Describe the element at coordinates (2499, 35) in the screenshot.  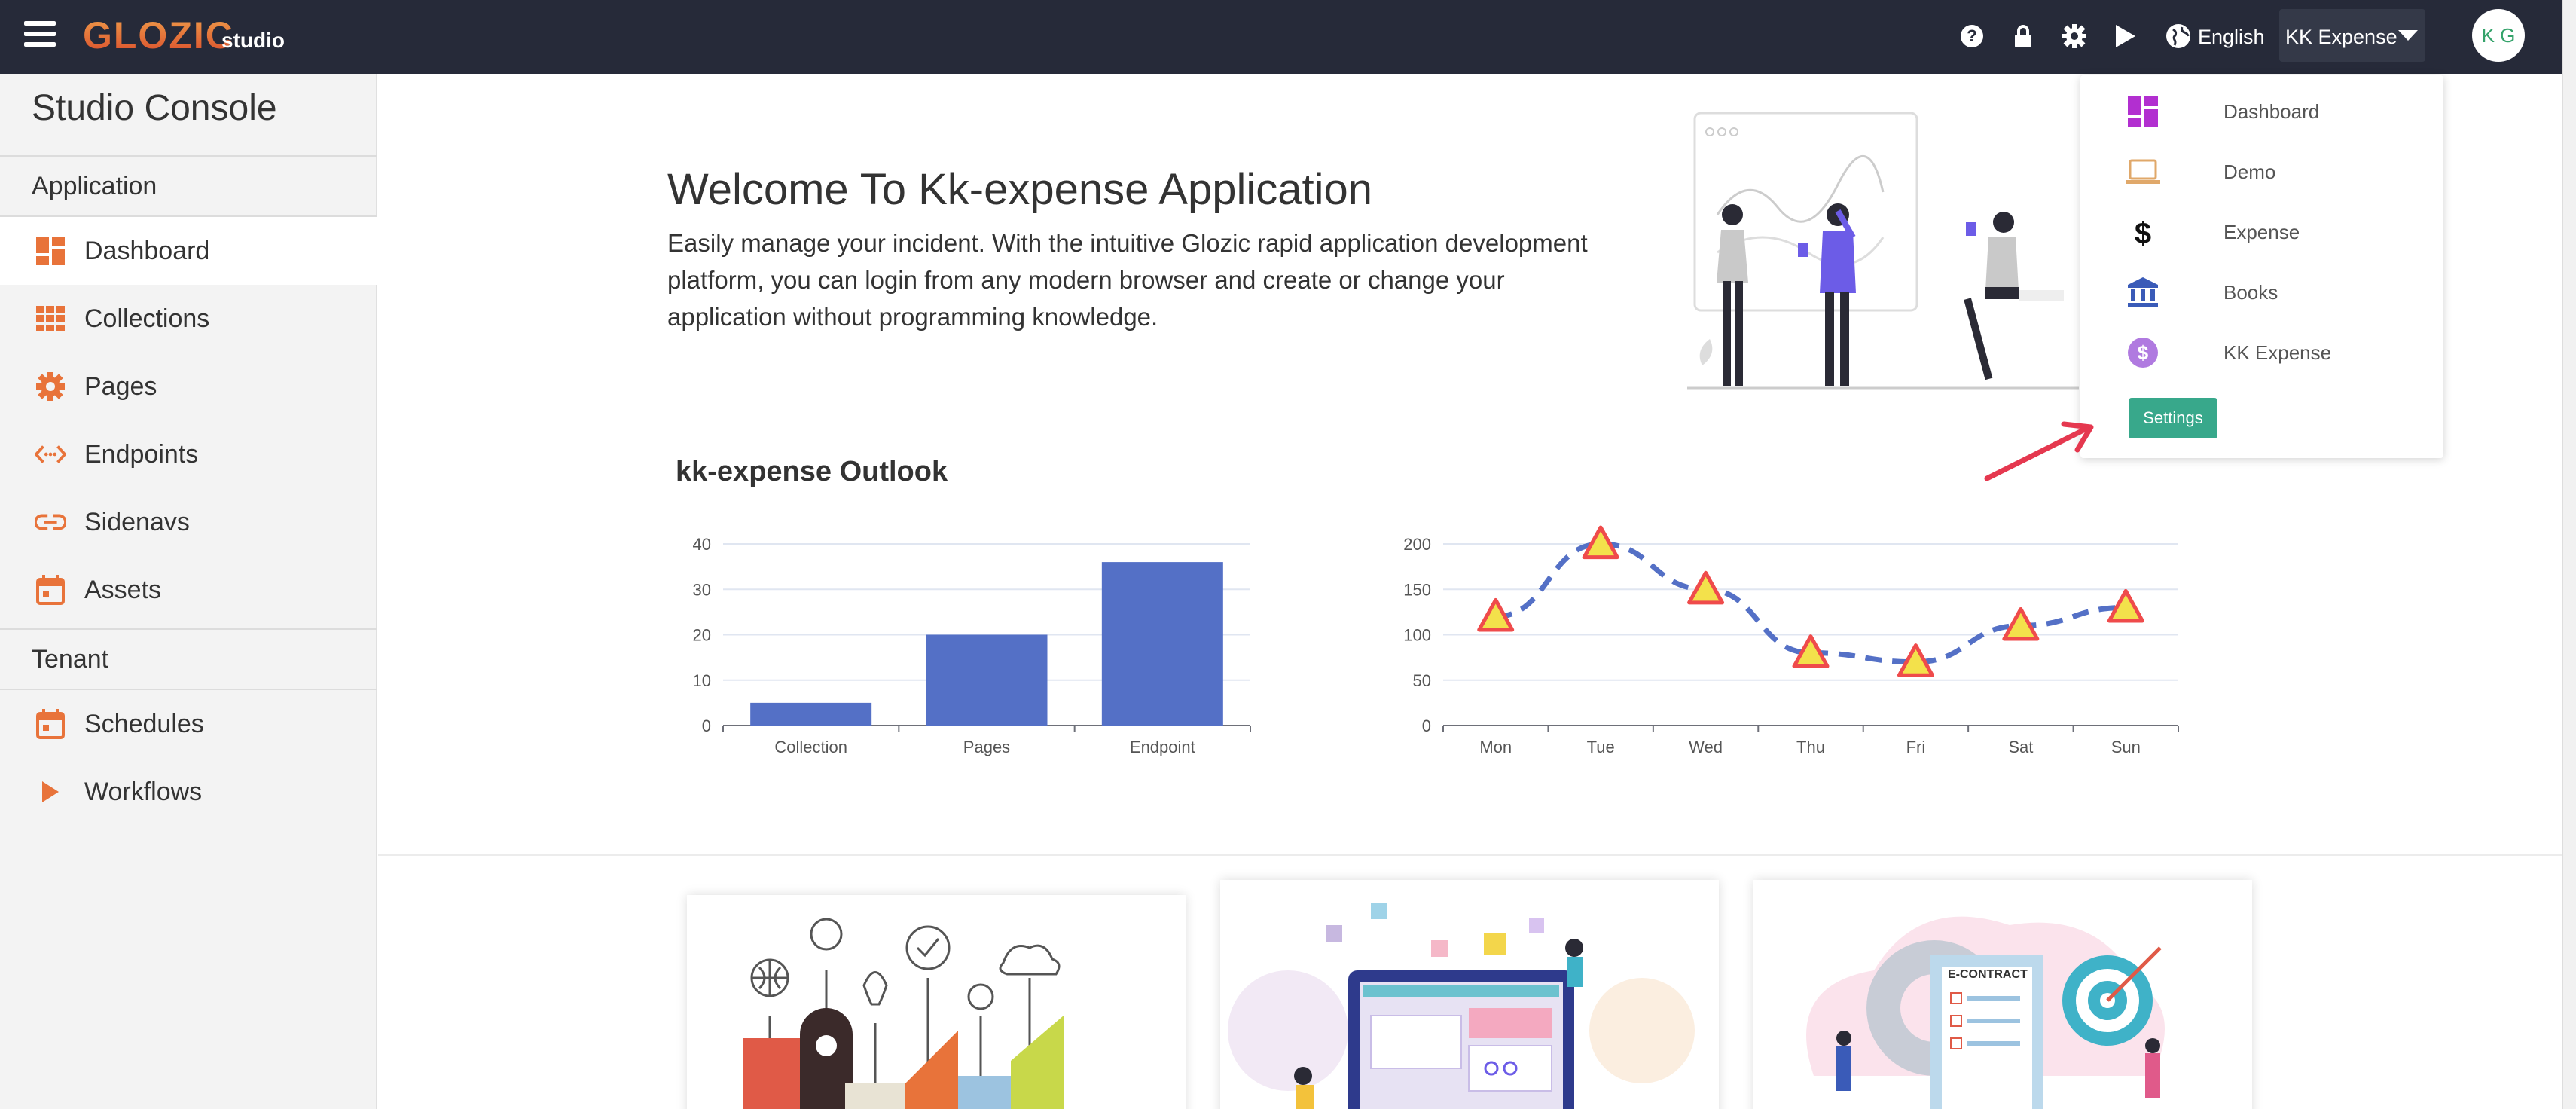
I see `avatar: K G` at that location.